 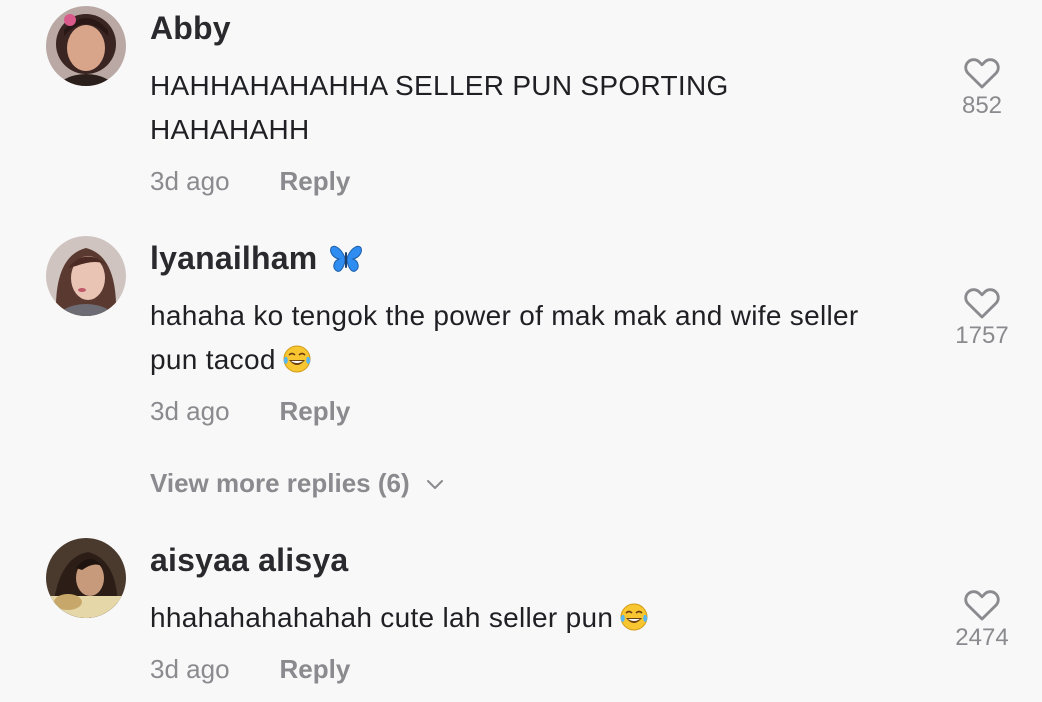 I want to click on view-more-replies-label: View more replies (6), so click(x=280, y=483).